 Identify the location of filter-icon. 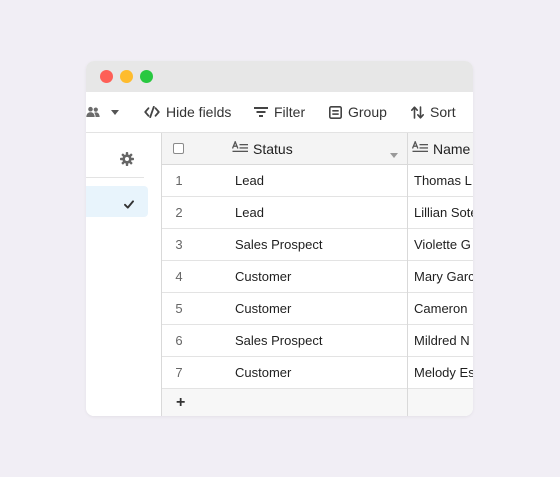
(261, 112).